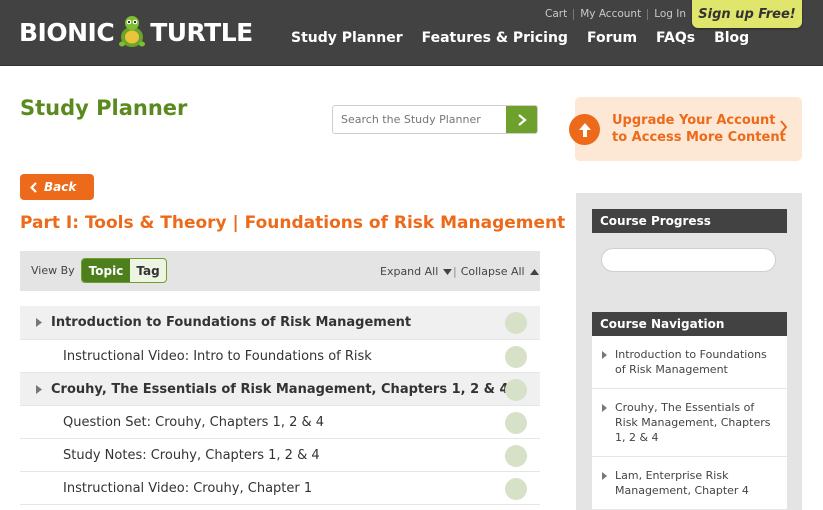  What do you see at coordinates (67, 32) in the screenshot?
I see `logo-text-left: BIONIC` at bounding box center [67, 32].